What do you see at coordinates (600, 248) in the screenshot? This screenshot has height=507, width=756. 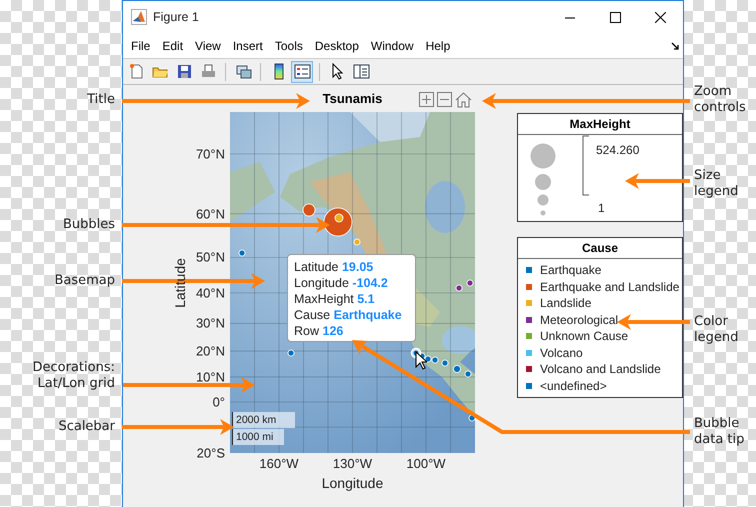 I see `legend-title: Cause` at bounding box center [600, 248].